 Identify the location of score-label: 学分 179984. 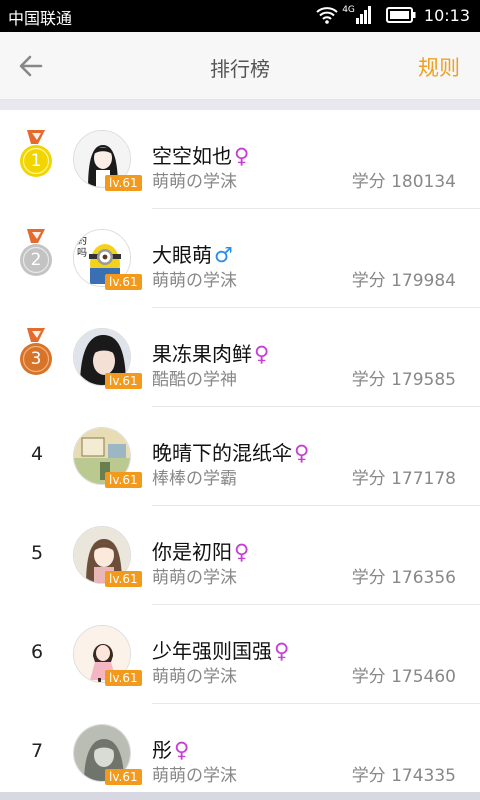
(403, 281).